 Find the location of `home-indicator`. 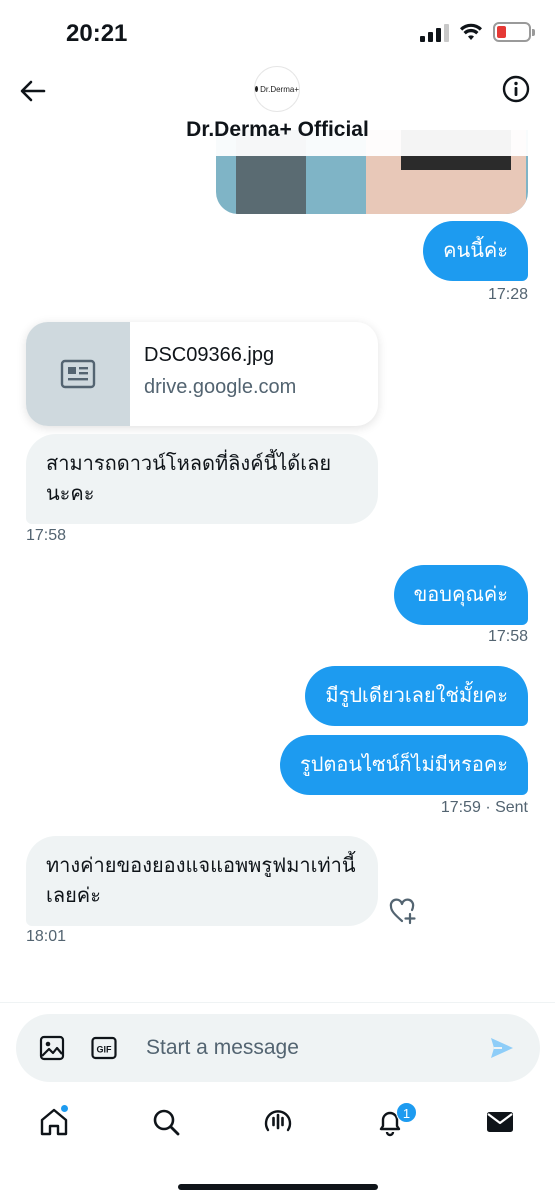

home-indicator is located at coordinates (278, 1187).